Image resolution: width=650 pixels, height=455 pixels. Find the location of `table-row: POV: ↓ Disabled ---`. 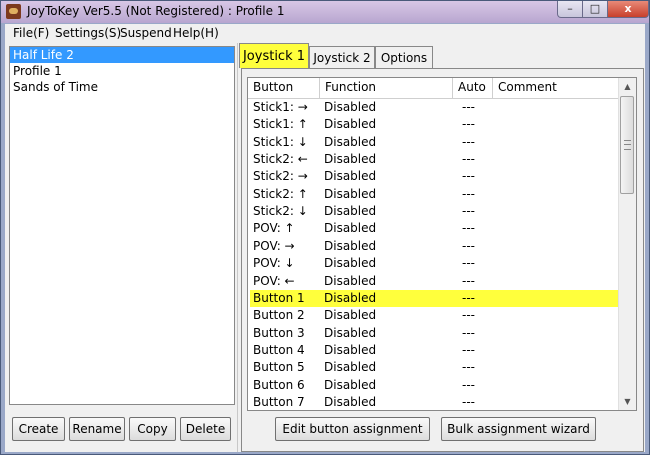

table-row: POV: ↓ Disabled --- is located at coordinates (435, 263).